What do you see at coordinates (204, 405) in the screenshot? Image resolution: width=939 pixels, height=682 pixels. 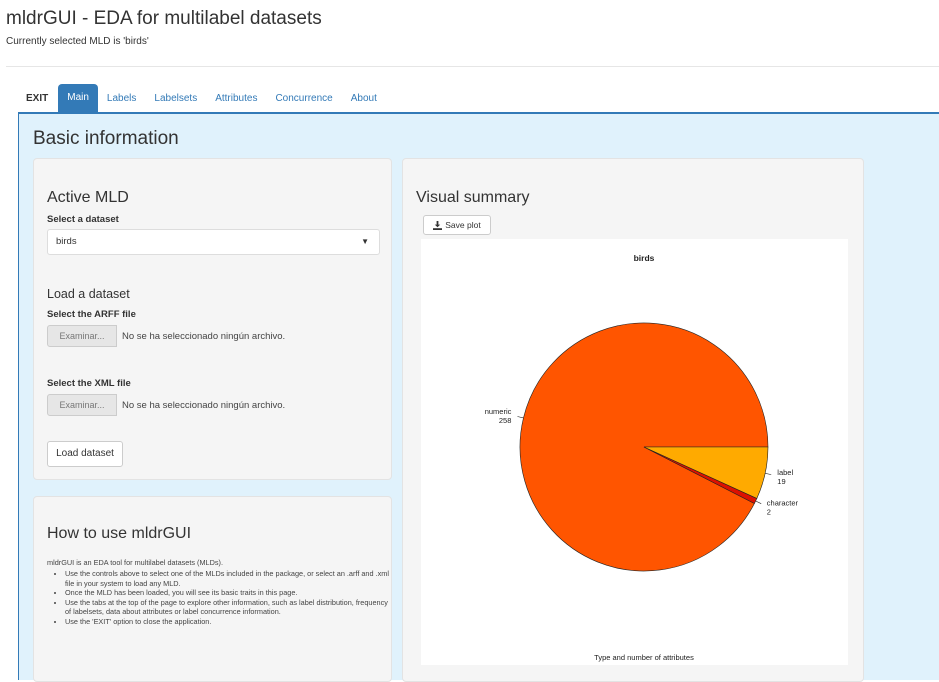 I see `xml-file-status: No se ha seleccionado ningún archivo.` at bounding box center [204, 405].